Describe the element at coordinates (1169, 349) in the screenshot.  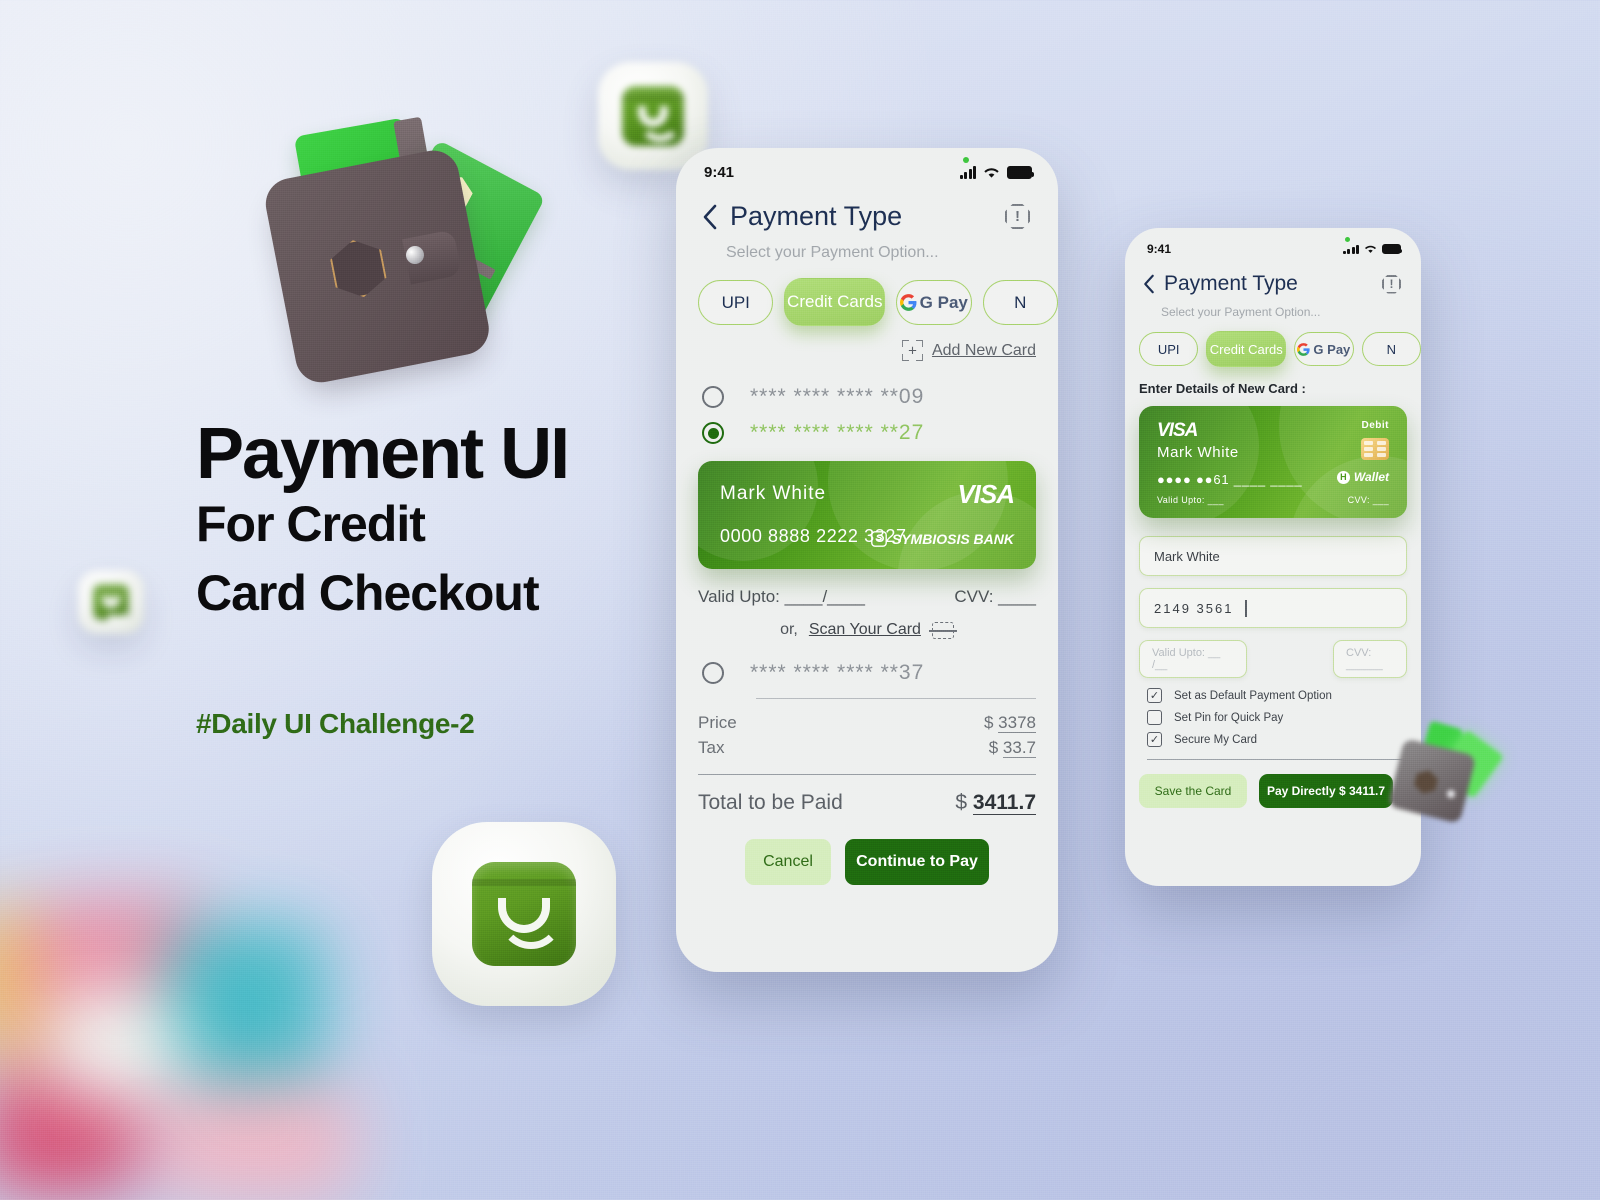
I see `pill-upi-2: UPI` at that location.